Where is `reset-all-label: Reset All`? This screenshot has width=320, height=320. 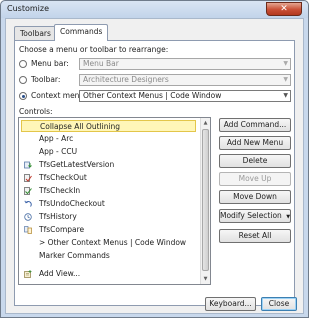
reset-all-label: Reset All is located at coordinates (255, 235).